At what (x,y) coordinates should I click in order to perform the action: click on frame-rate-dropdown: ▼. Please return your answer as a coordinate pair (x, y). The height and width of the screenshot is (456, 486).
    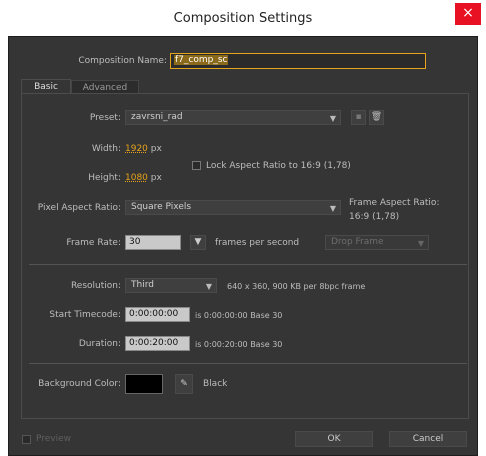
    Looking at the image, I should click on (198, 242).